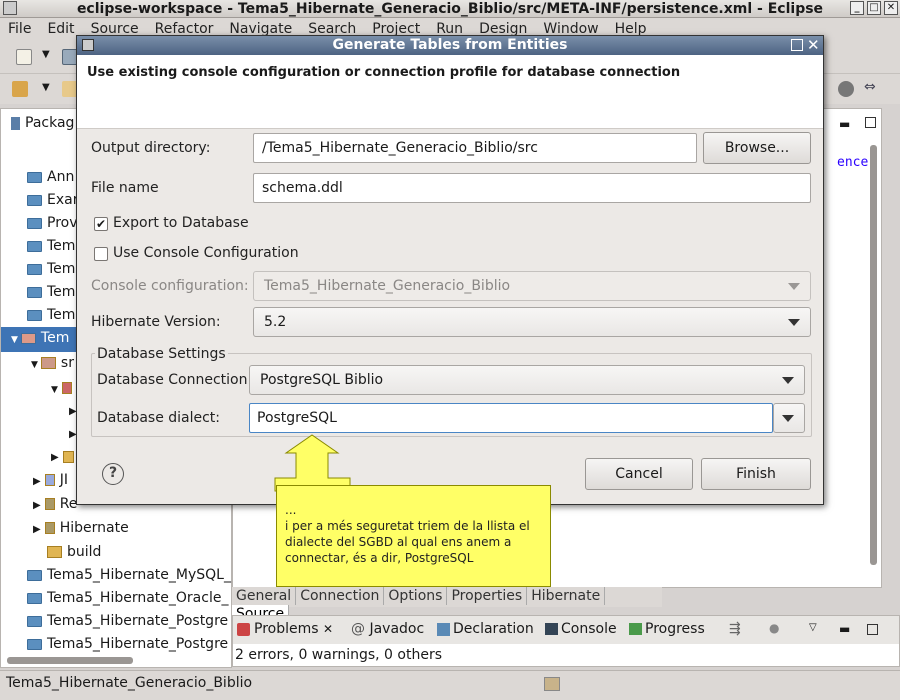 This screenshot has height=700, width=900. What do you see at coordinates (551, 629) in the screenshot?
I see `console-icon` at bounding box center [551, 629].